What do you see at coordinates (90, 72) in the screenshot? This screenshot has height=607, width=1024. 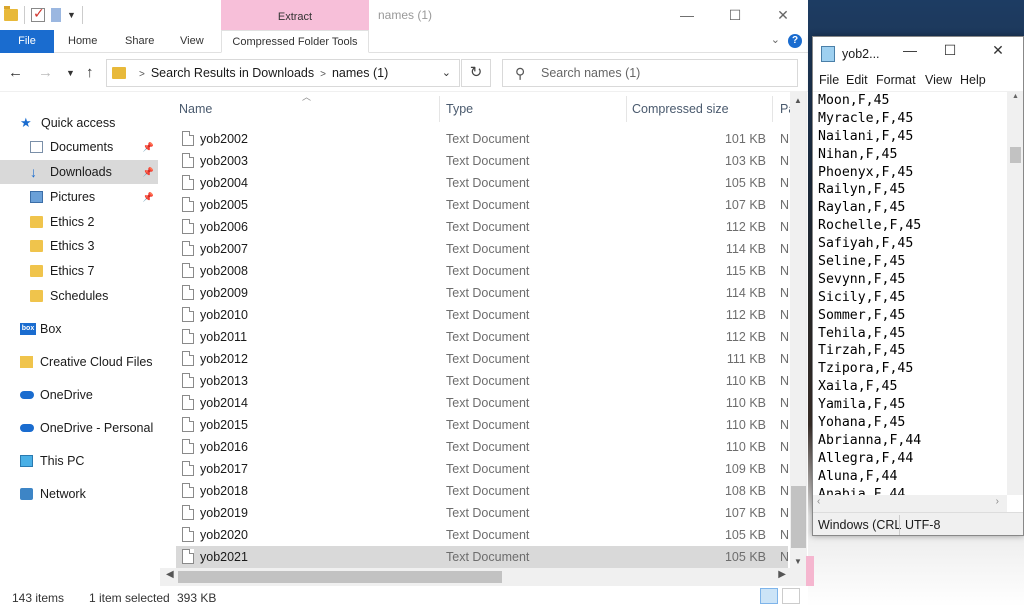 I see `up-arrow-icon: ↑` at bounding box center [90, 72].